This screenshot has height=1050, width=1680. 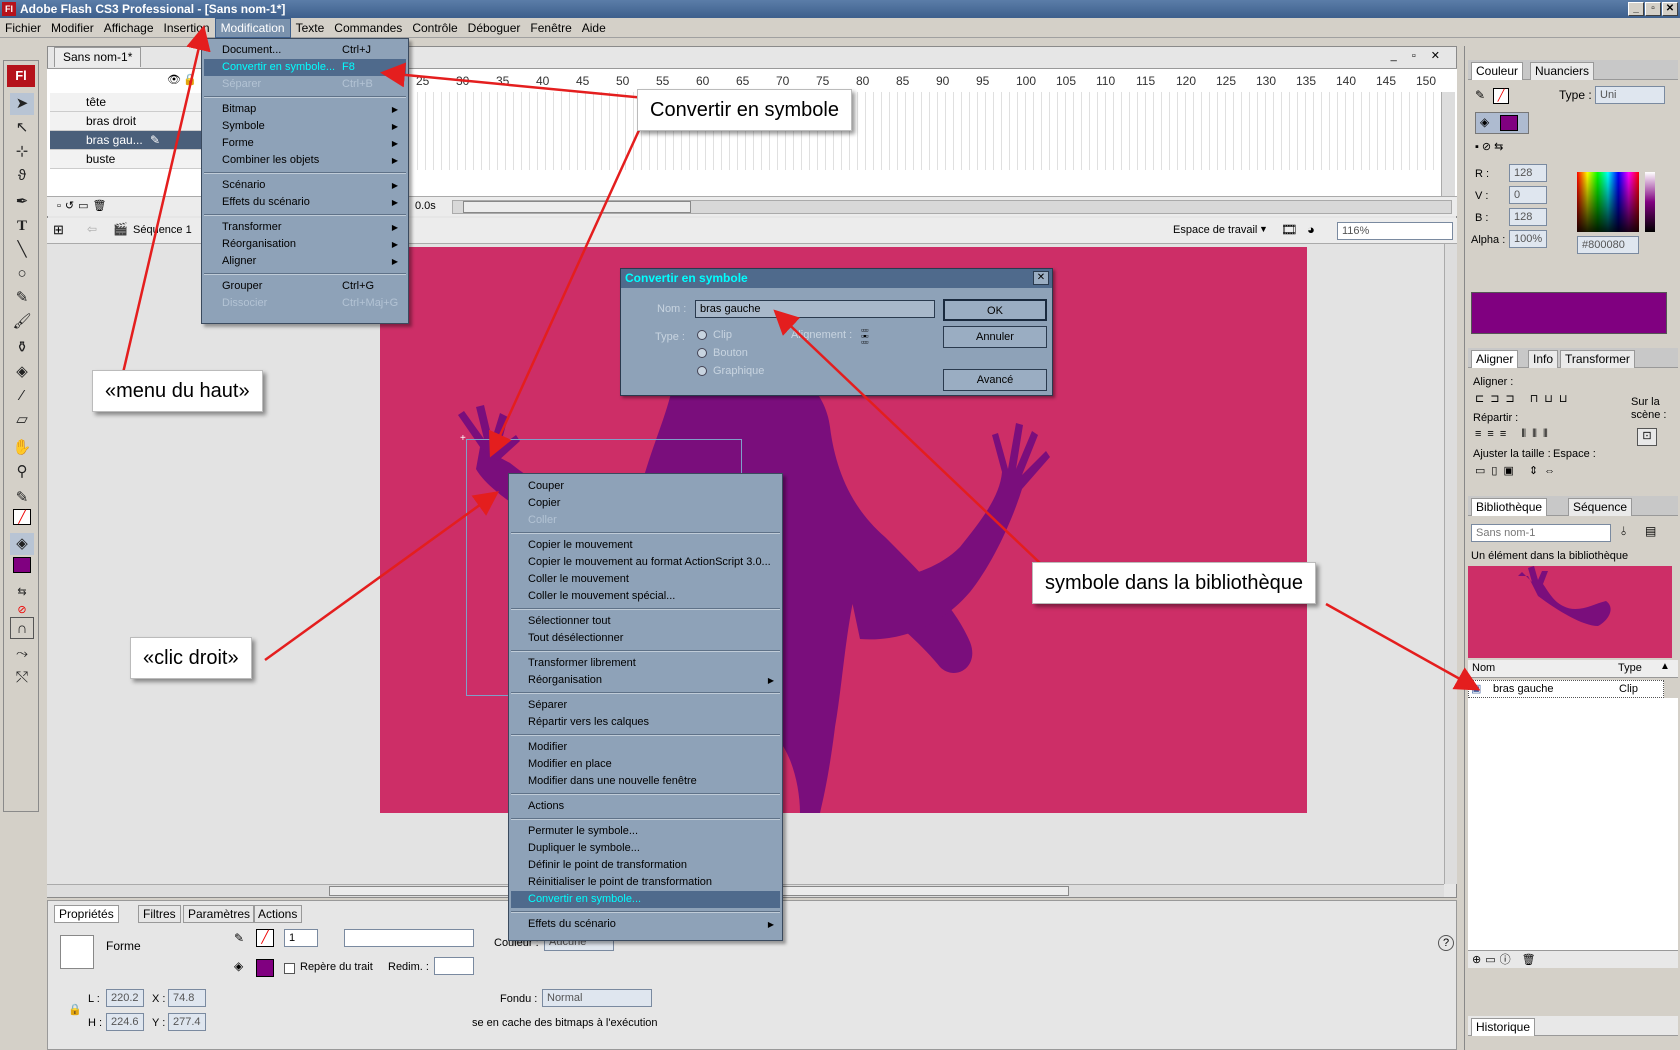 I want to click on callout-clic-droit: «clic droit», so click(x=191, y=658).